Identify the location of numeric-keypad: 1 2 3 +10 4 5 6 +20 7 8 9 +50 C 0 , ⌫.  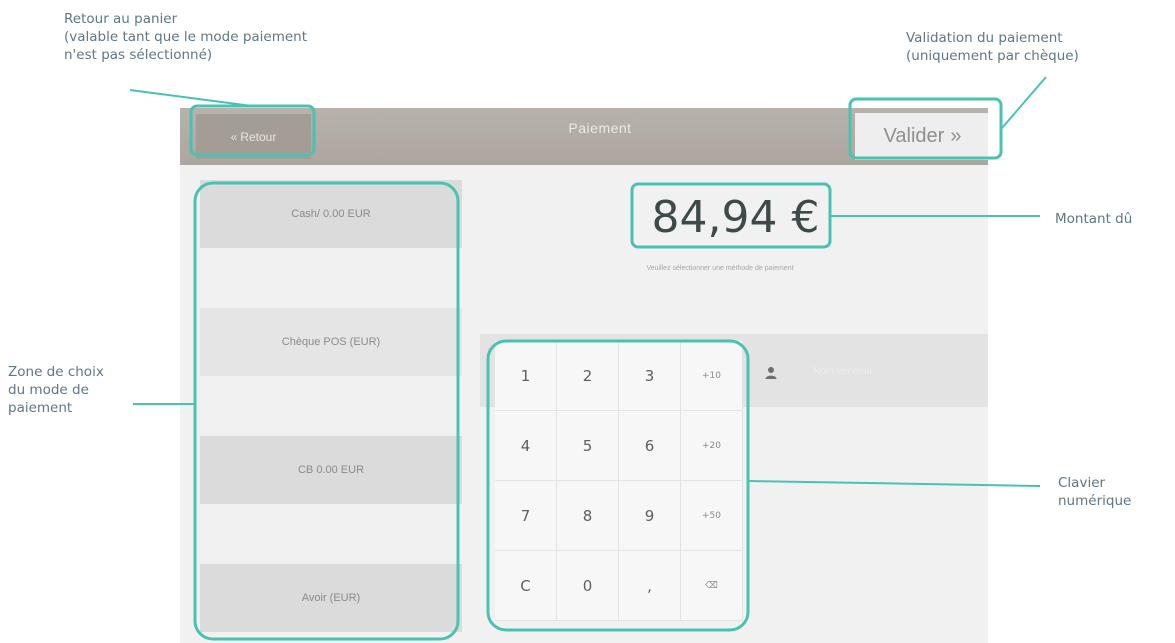
(619, 481).